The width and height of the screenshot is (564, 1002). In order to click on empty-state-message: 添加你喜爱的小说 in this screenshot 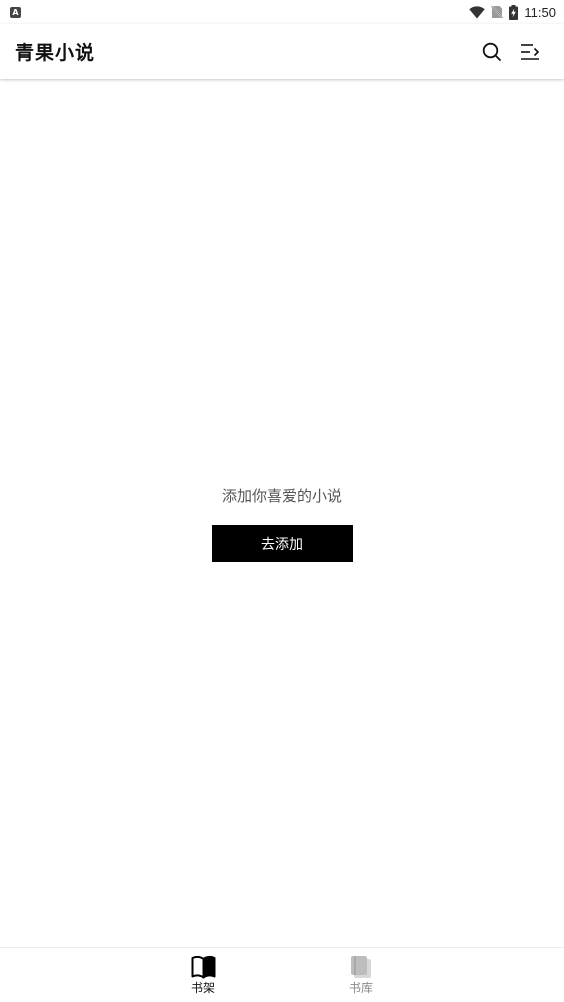, I will do `click(281, 496)`.